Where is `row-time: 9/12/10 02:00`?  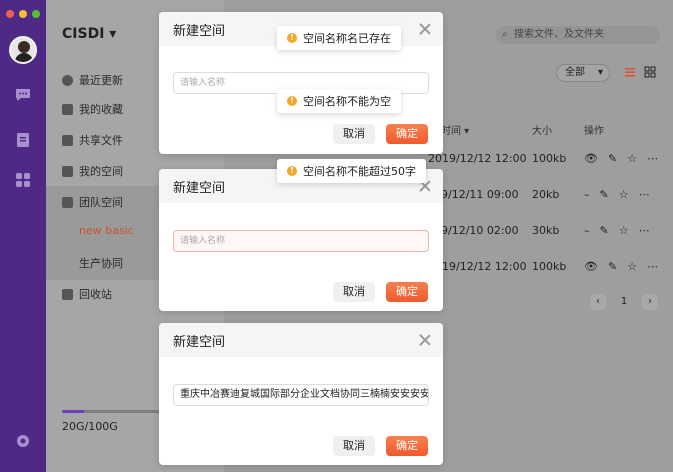 row-time: 9/12/10 02:00 is located at coordinates (480, 230).